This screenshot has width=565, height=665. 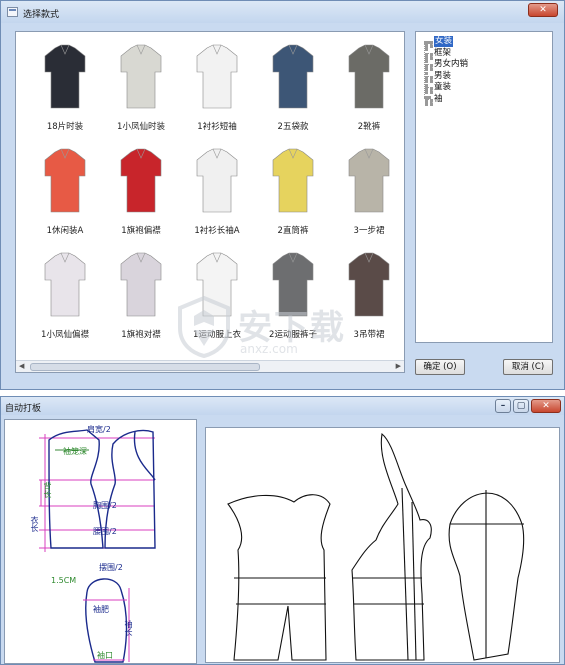 I want to click on garment-label: 18片时装, so click(x=65, y=127).